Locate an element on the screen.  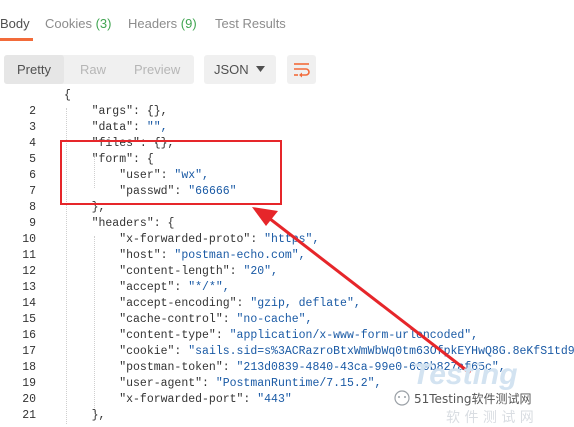
watermark-brand: 51Testing软件测试网 is located at coordinates (473, 399).